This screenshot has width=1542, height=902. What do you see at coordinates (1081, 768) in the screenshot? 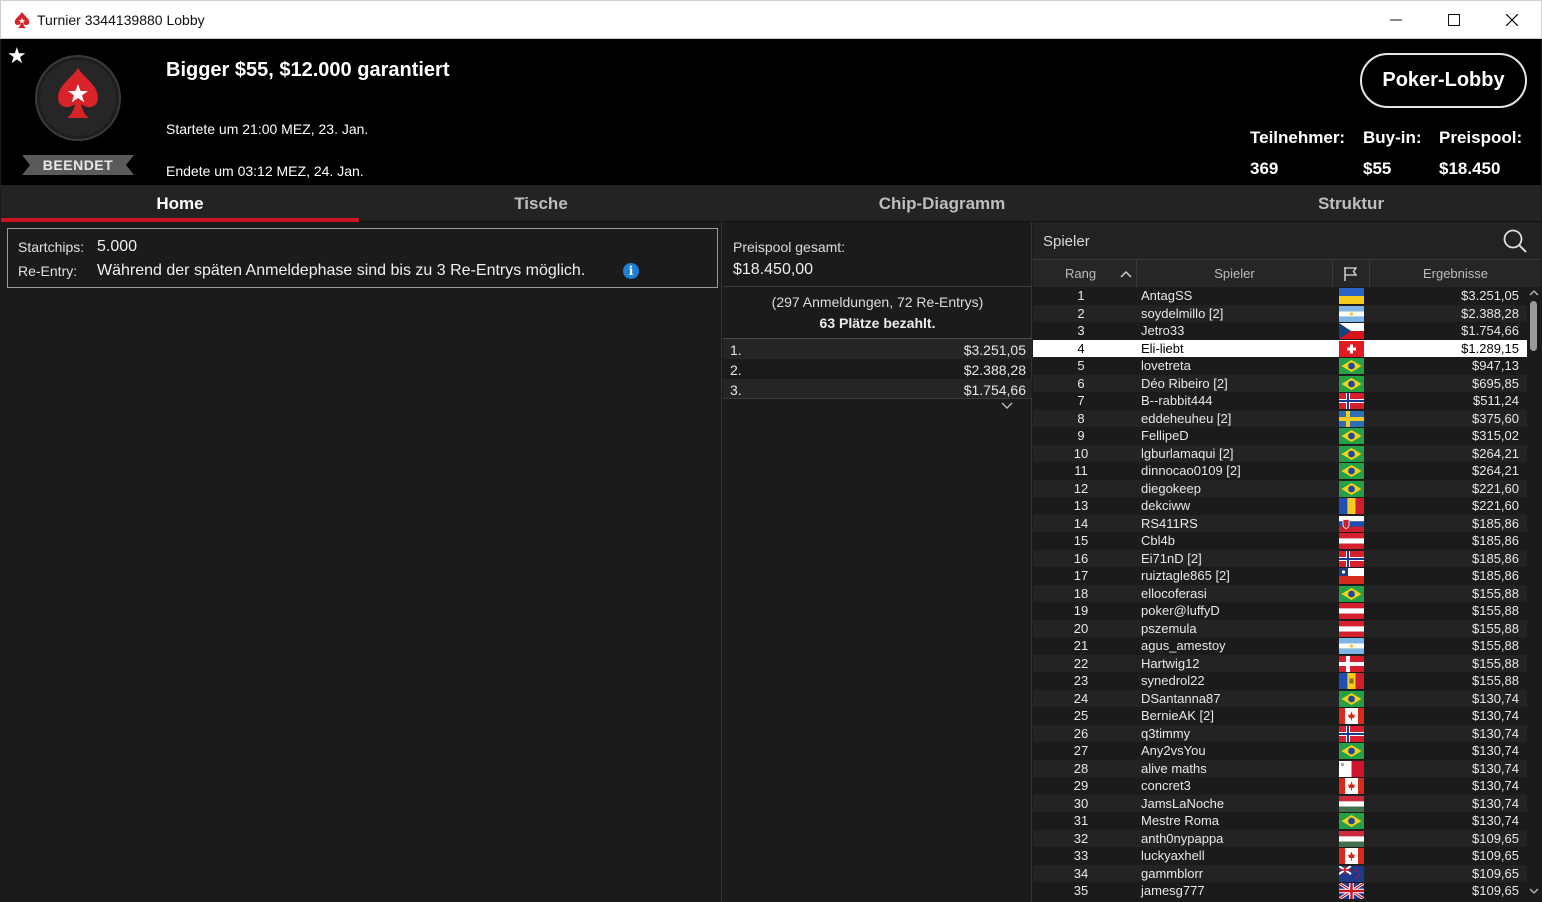
I see `player-rank: 28` at bounding box center [1081, 768].